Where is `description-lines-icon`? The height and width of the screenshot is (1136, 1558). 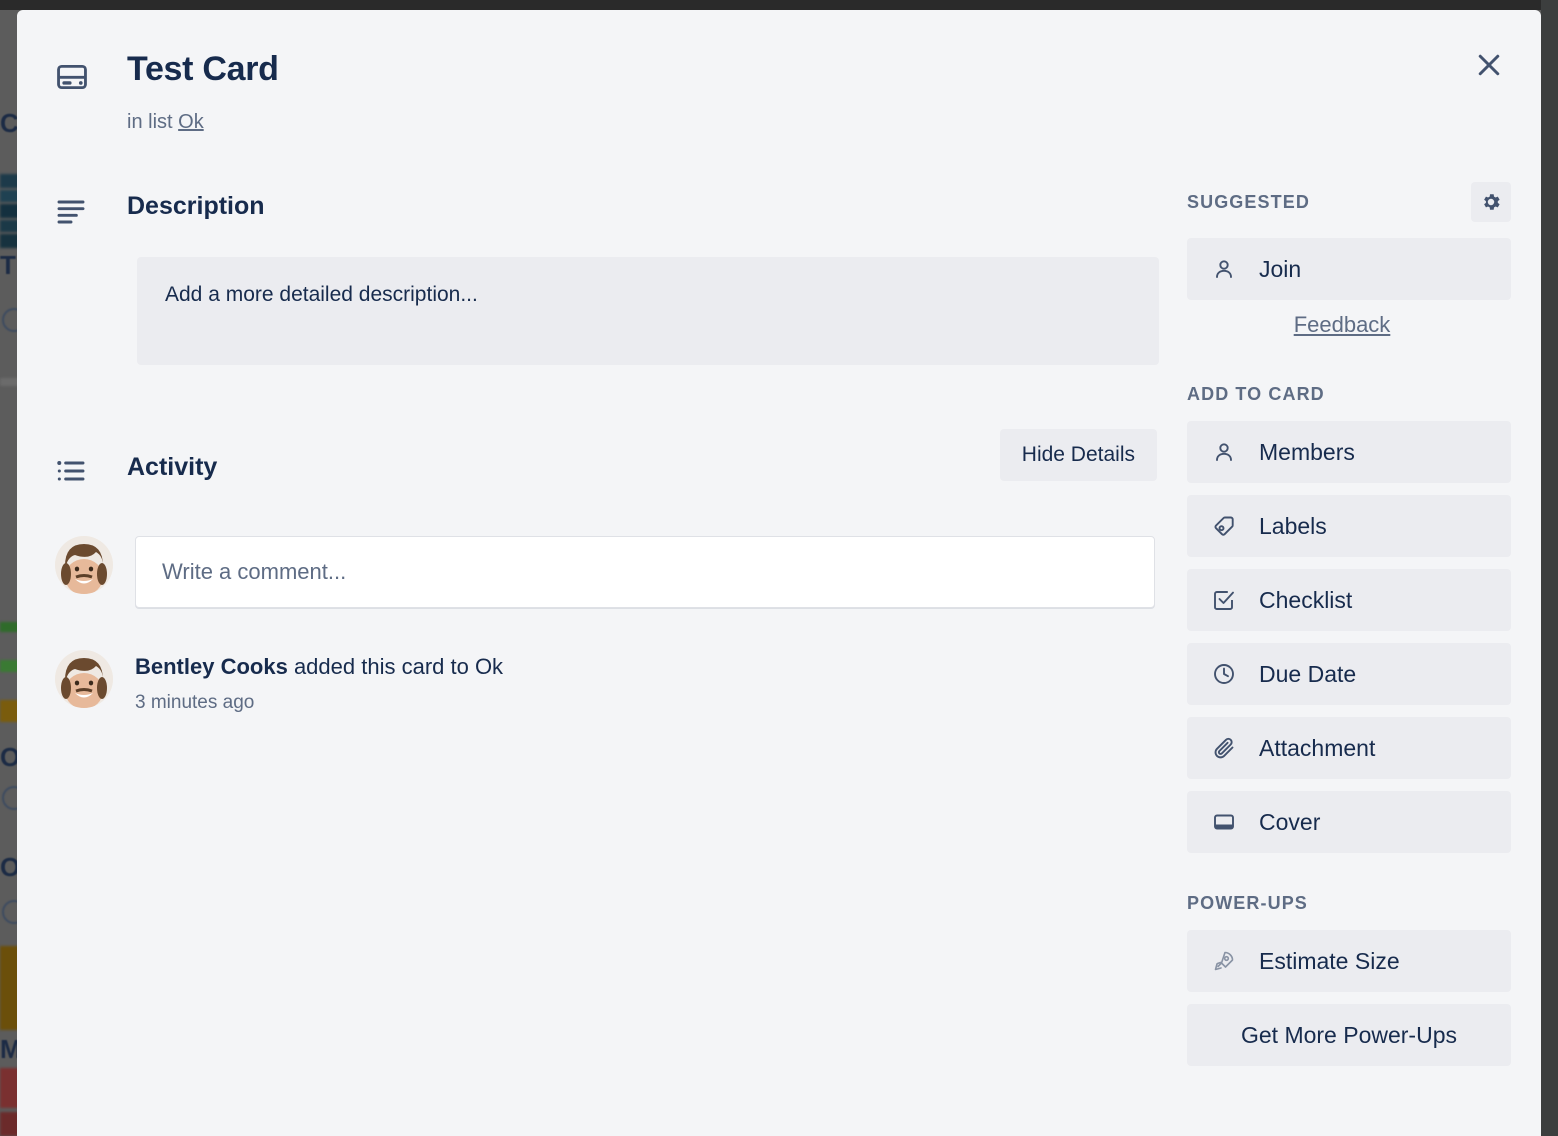
description-lines-icon is located at coordinates (77, 206).